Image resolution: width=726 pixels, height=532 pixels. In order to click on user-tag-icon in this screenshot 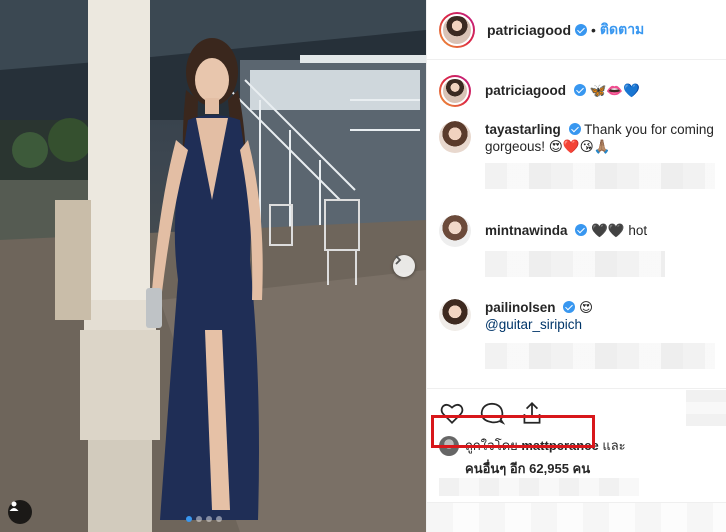, I will do `click(14, 506)`.